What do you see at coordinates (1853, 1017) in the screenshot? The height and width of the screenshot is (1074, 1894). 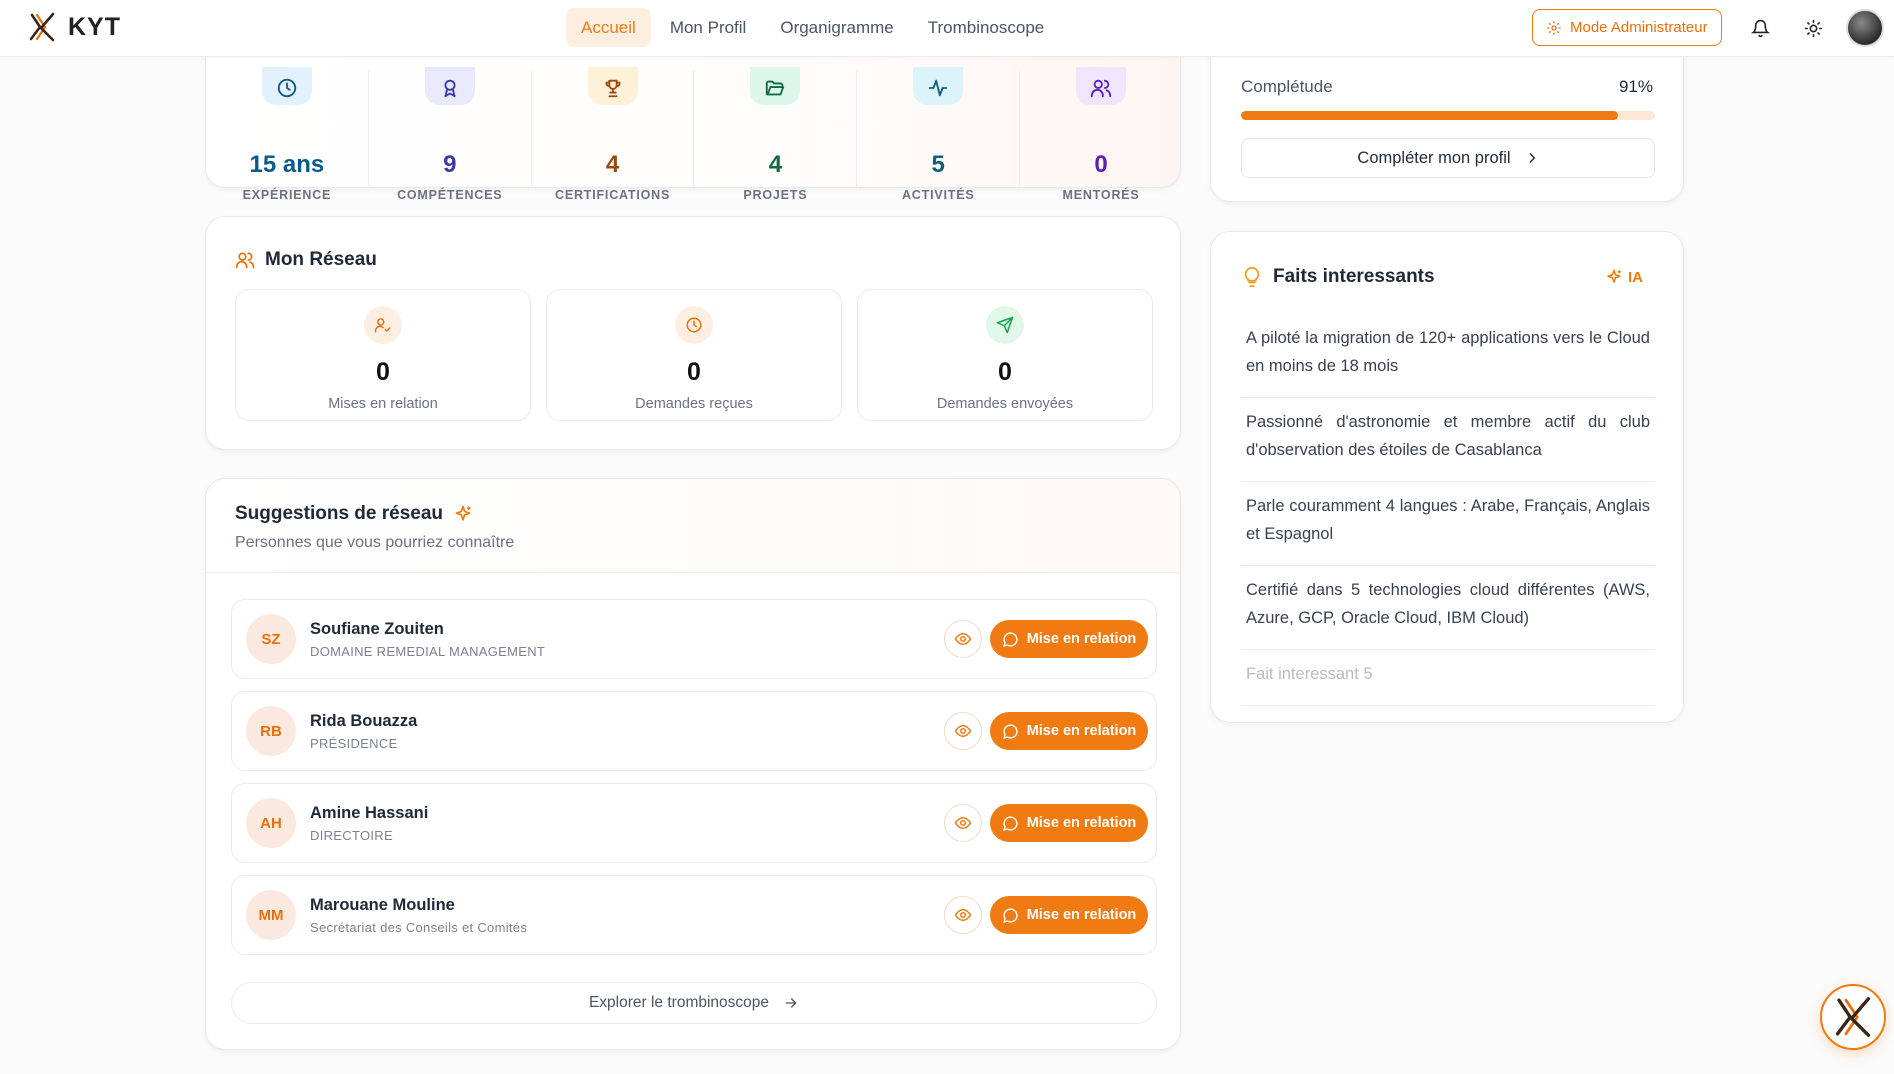 I see `assistant-float-button` at bounding box center [1853, 1017].